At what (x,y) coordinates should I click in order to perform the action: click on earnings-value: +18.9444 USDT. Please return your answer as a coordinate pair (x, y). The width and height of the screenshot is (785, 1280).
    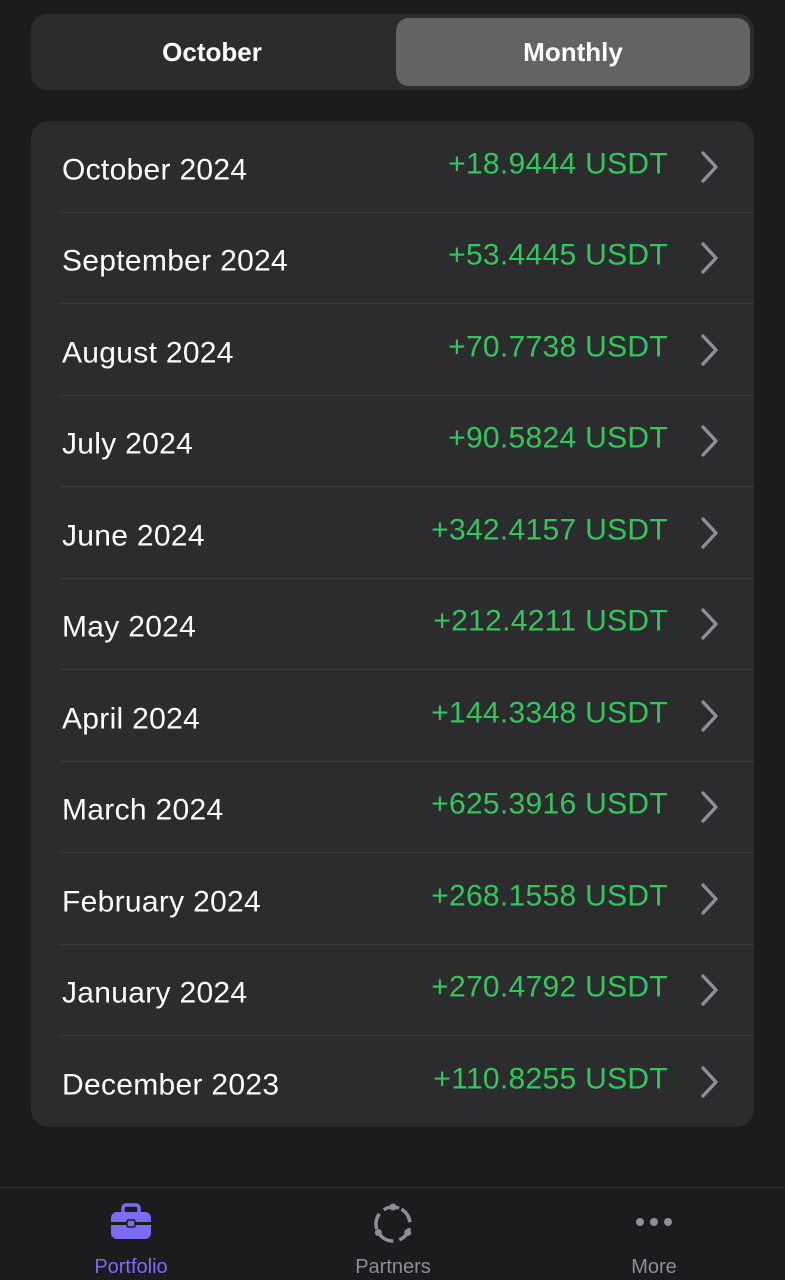
    Looking at the image, I should click on (558, 164).